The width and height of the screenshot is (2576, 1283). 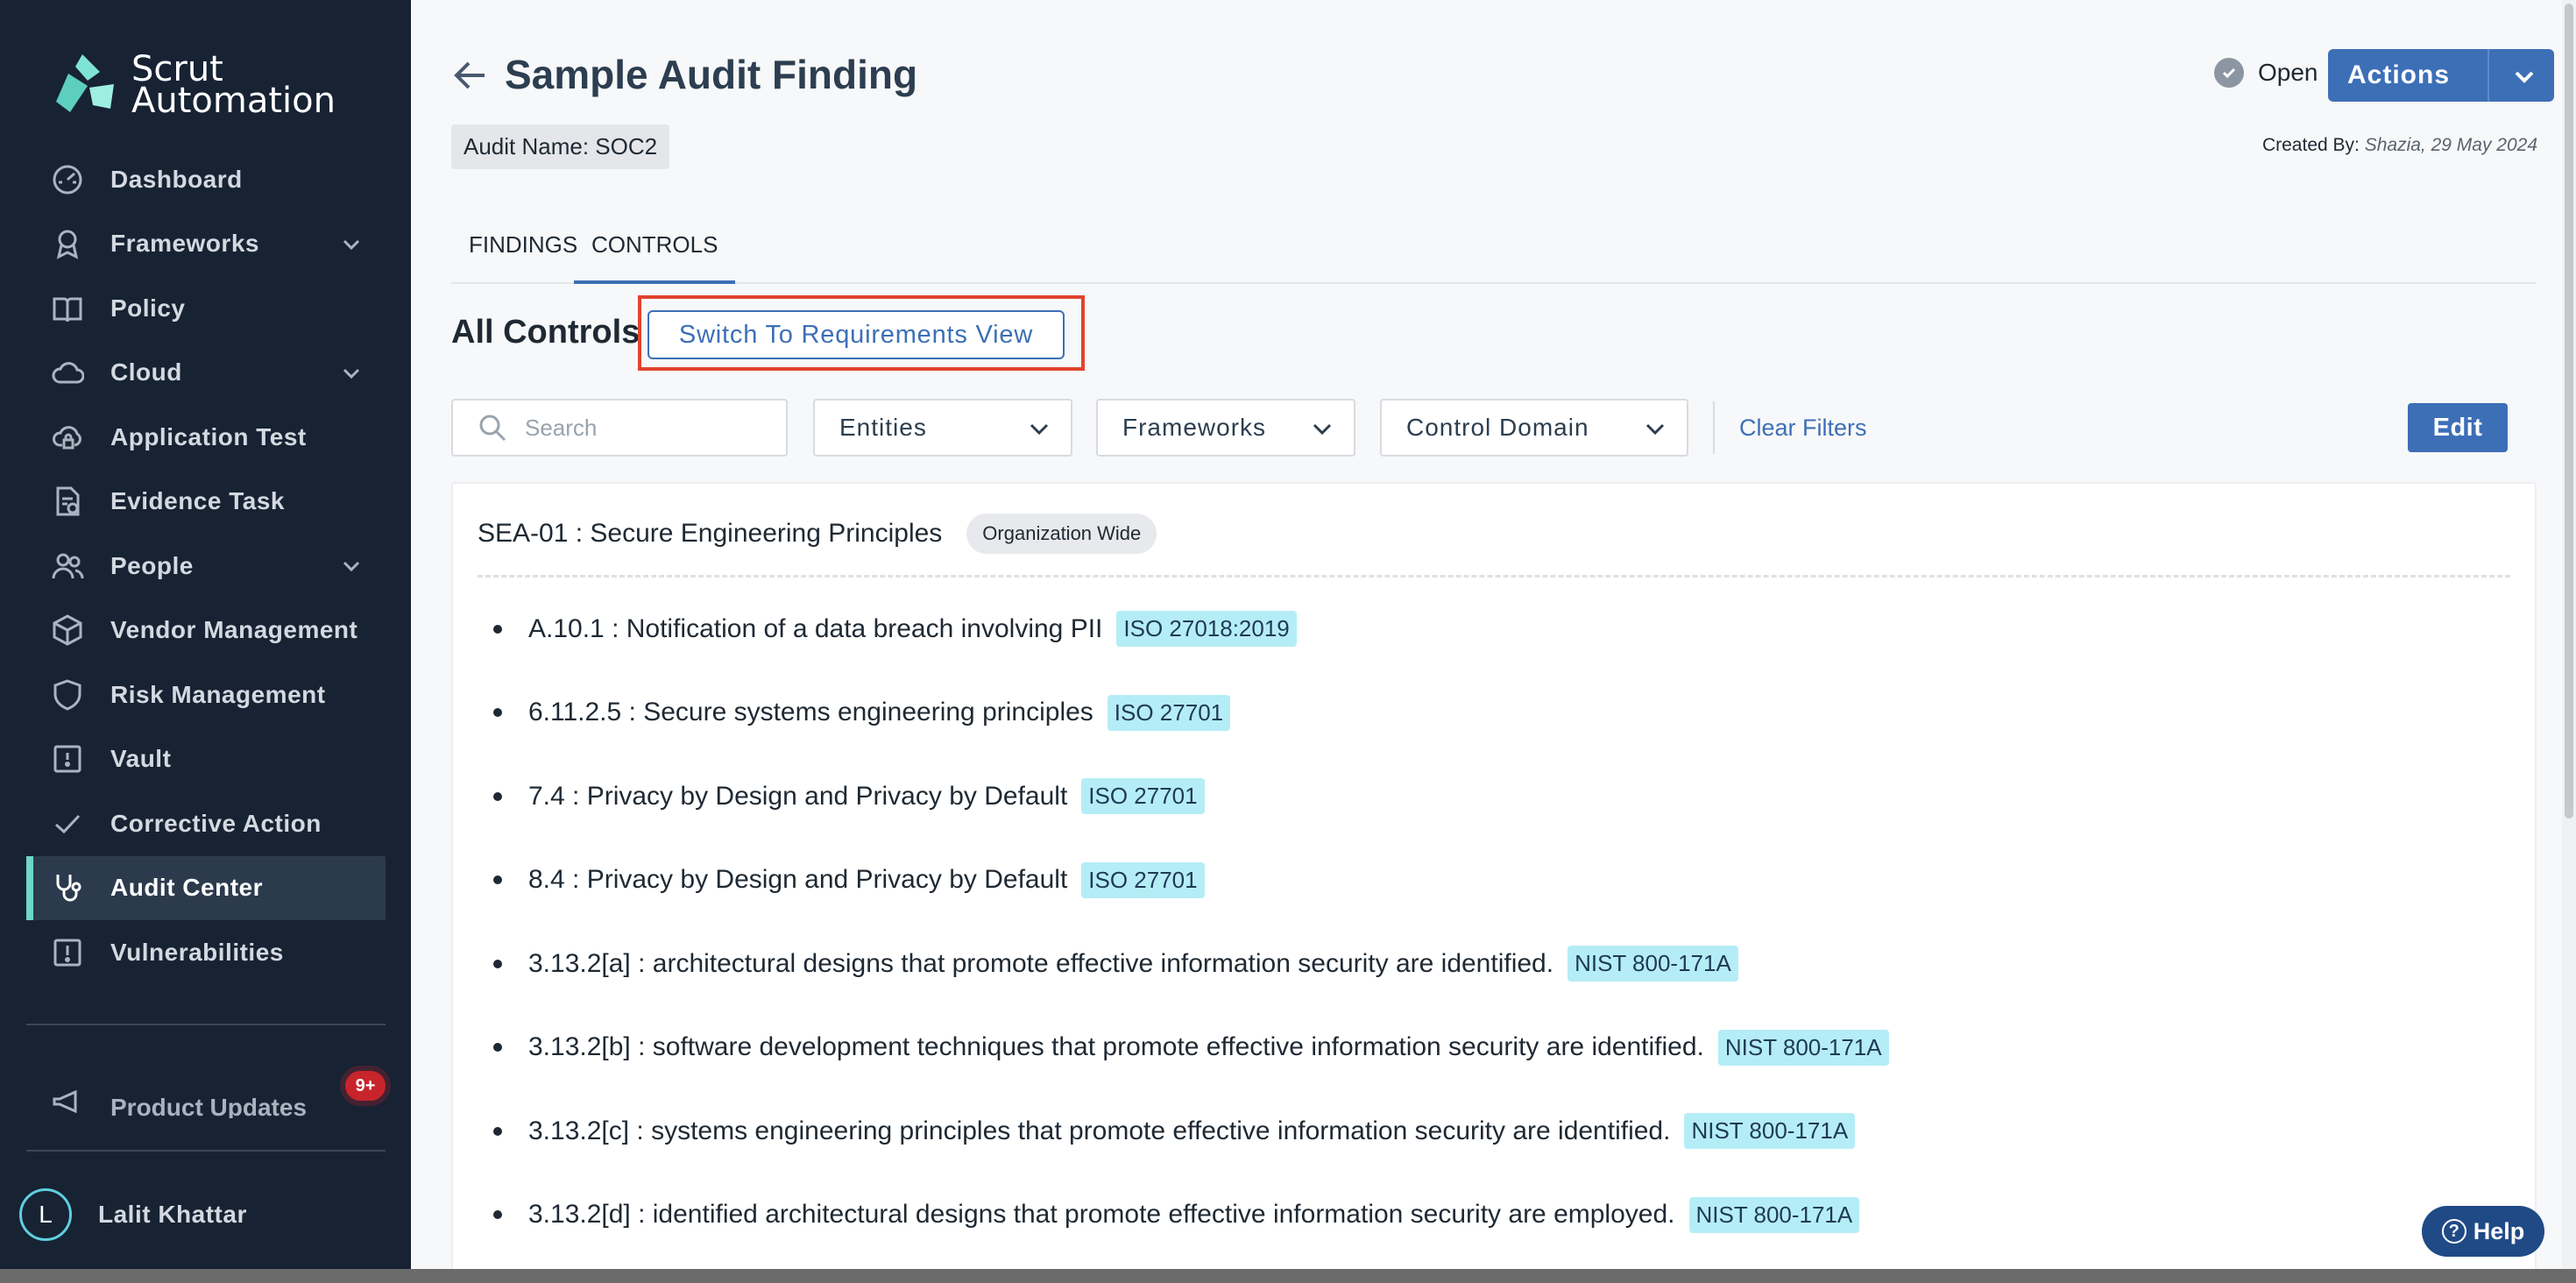 I want to click on control-domain-dropdown: Control Domain, so click(x=1534, y=428).